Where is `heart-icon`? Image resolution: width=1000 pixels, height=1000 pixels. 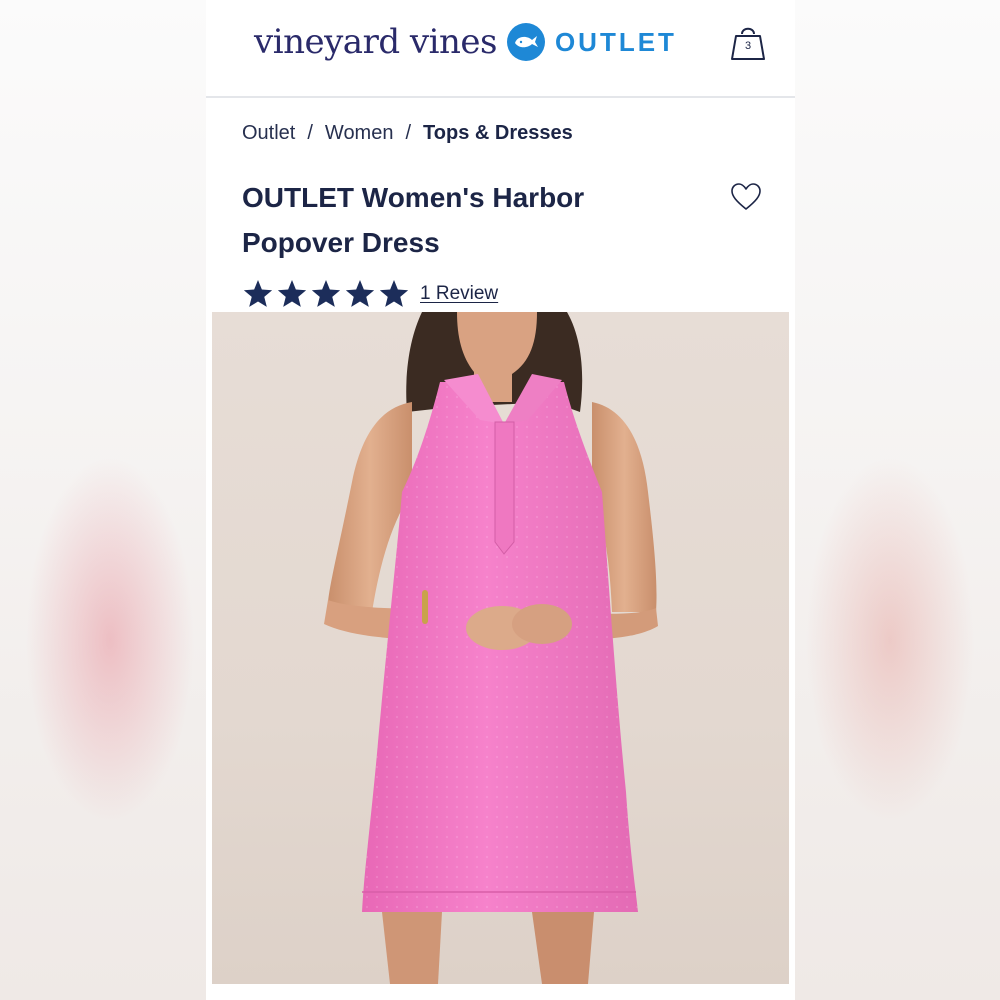 heart-icon is located at coordinates (746, 196).